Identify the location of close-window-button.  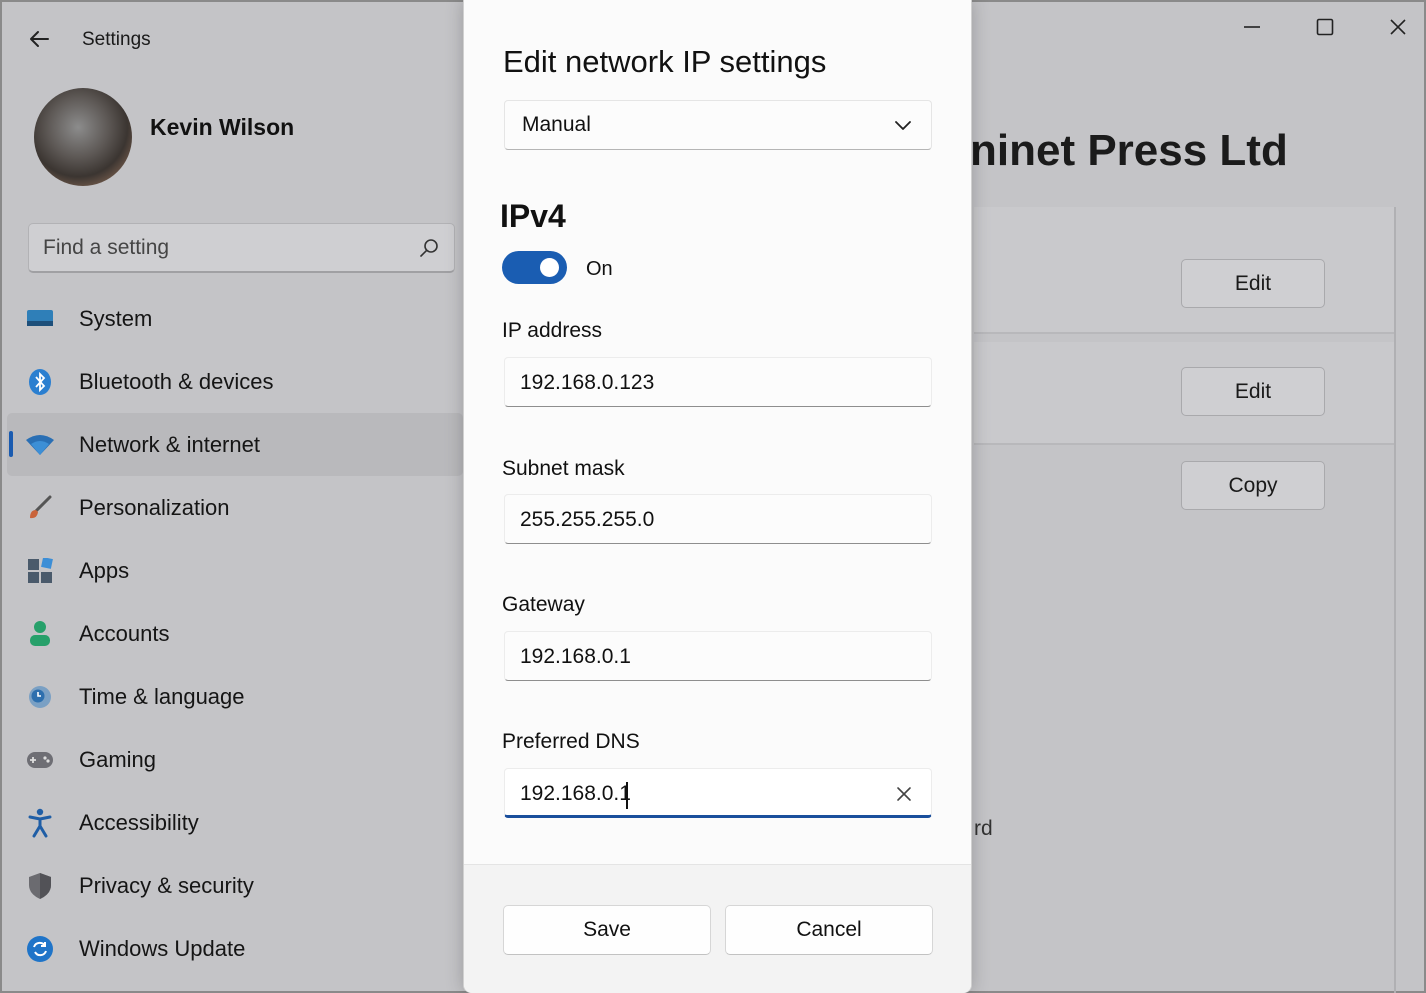
(1398, 27).